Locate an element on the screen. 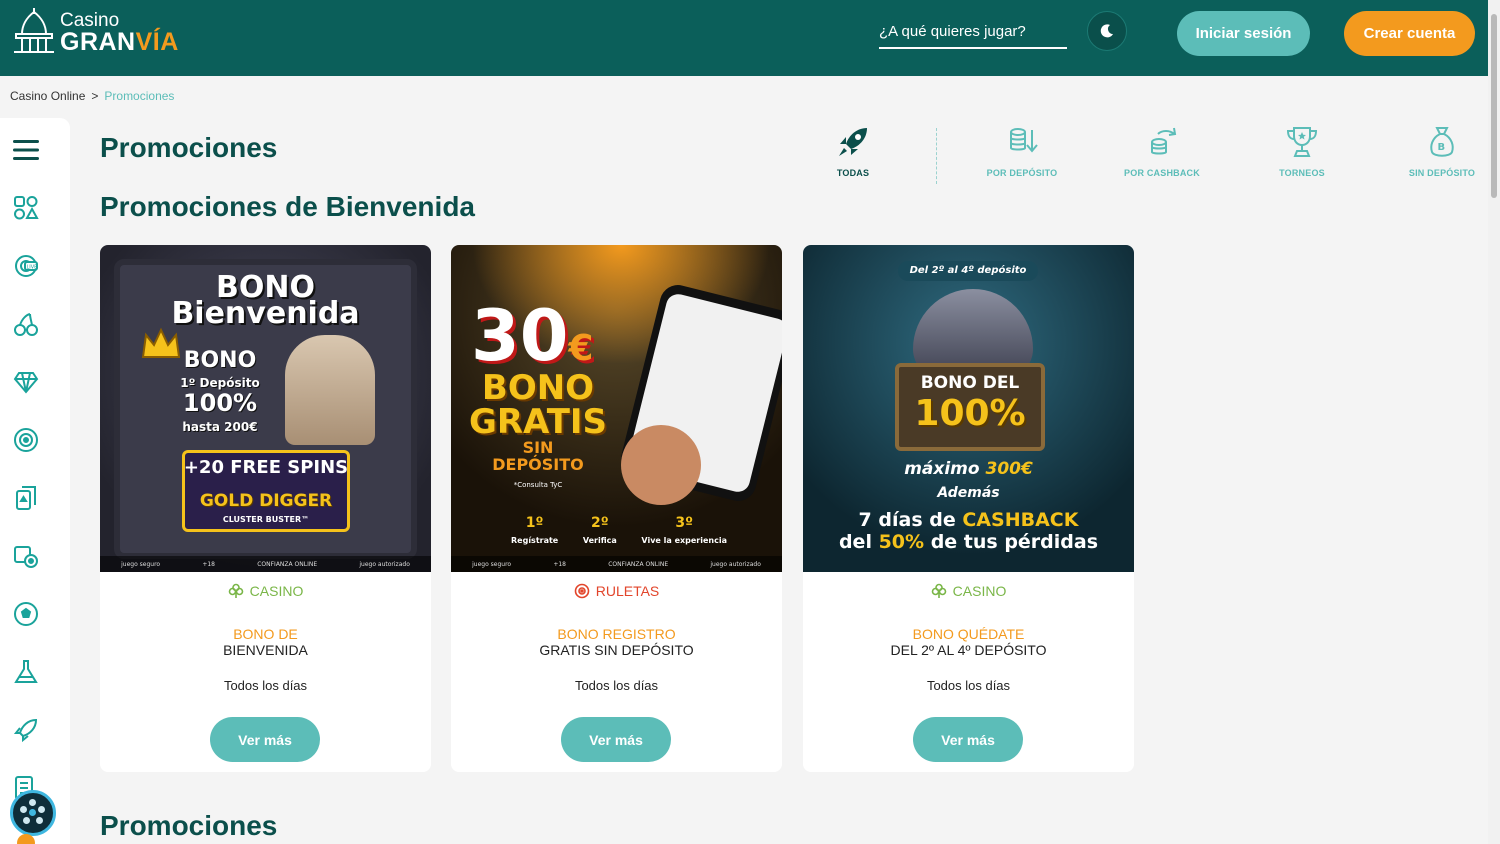 Image resolution: width=1500 pixels, height=844 pixels. promotions-section-title: Promociones is located at coordinates (189, 825).